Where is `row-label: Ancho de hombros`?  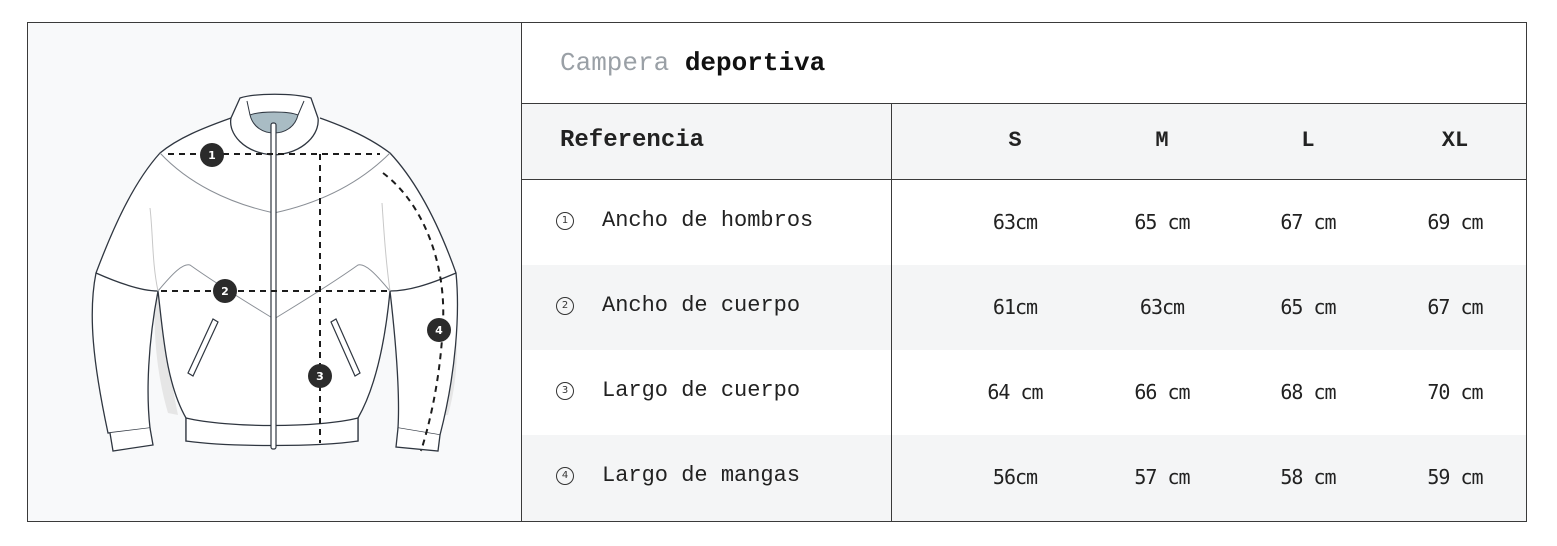
row-label: Ancho de hombros is located at coordinates (708, 220).